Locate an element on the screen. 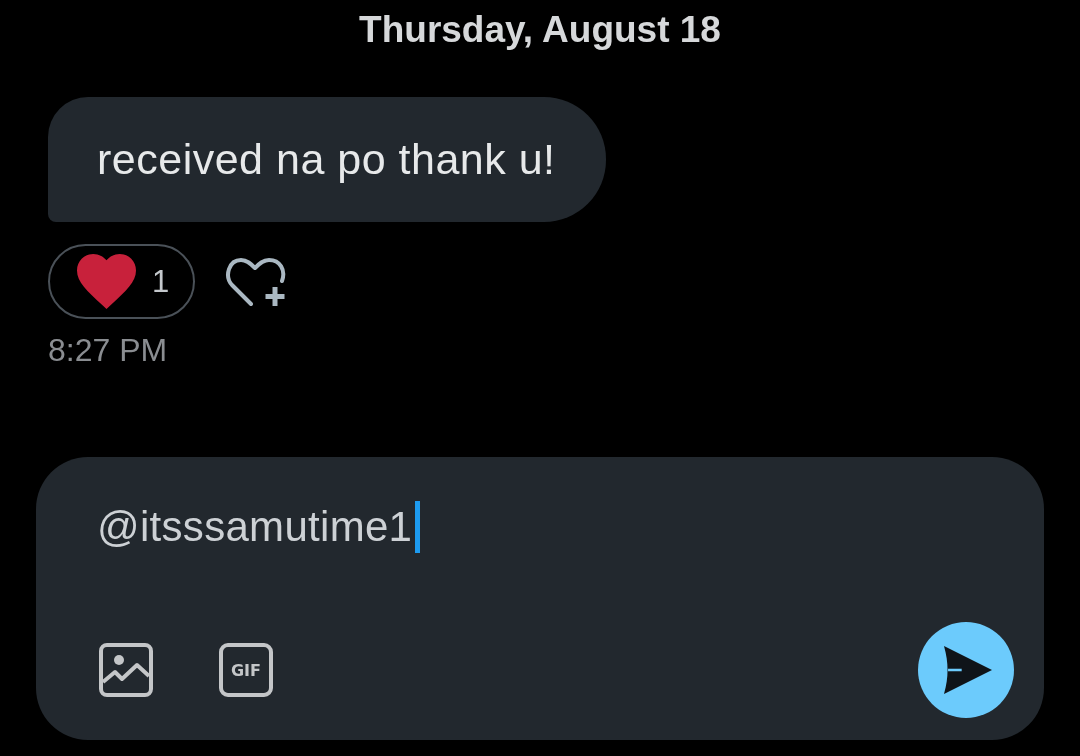 The width and height of the screenshot is (1080, 756). message-input: @itsssamutime1 is located at coordinates (259, 527).